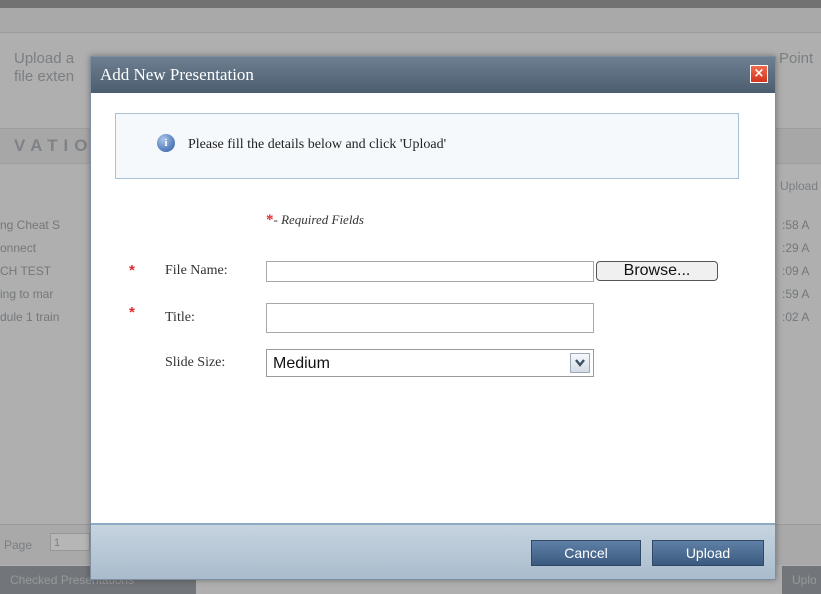  I want to click on slide-size-label: Slide Size:, so click(195, 362).